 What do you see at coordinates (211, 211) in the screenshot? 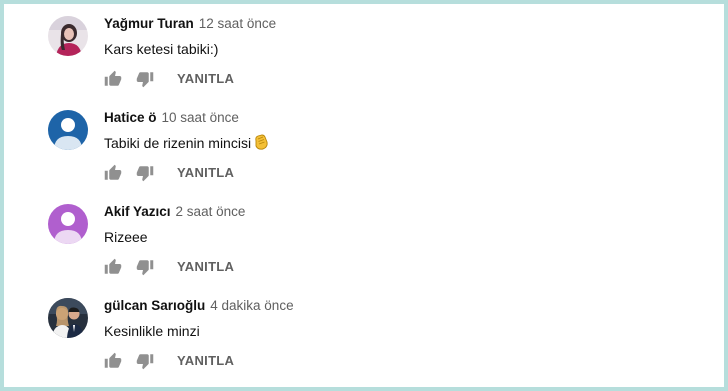
I see `comment-time: 2 saat önce` at bounding box center [211, 211].